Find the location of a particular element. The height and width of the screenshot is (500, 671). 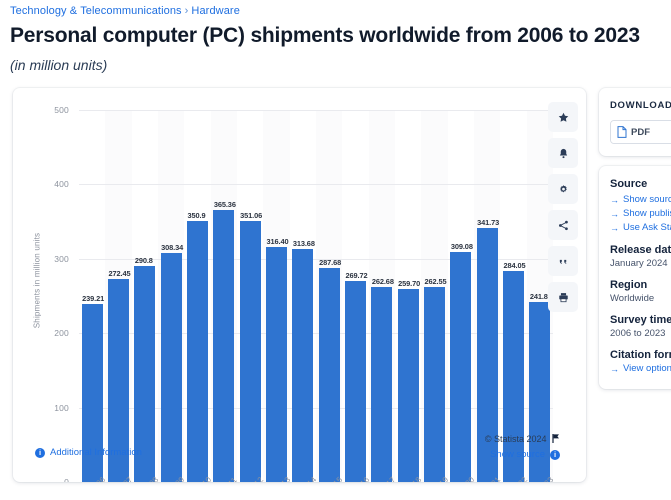

download-button-group: PDF + is located at coordinates (640, 132).